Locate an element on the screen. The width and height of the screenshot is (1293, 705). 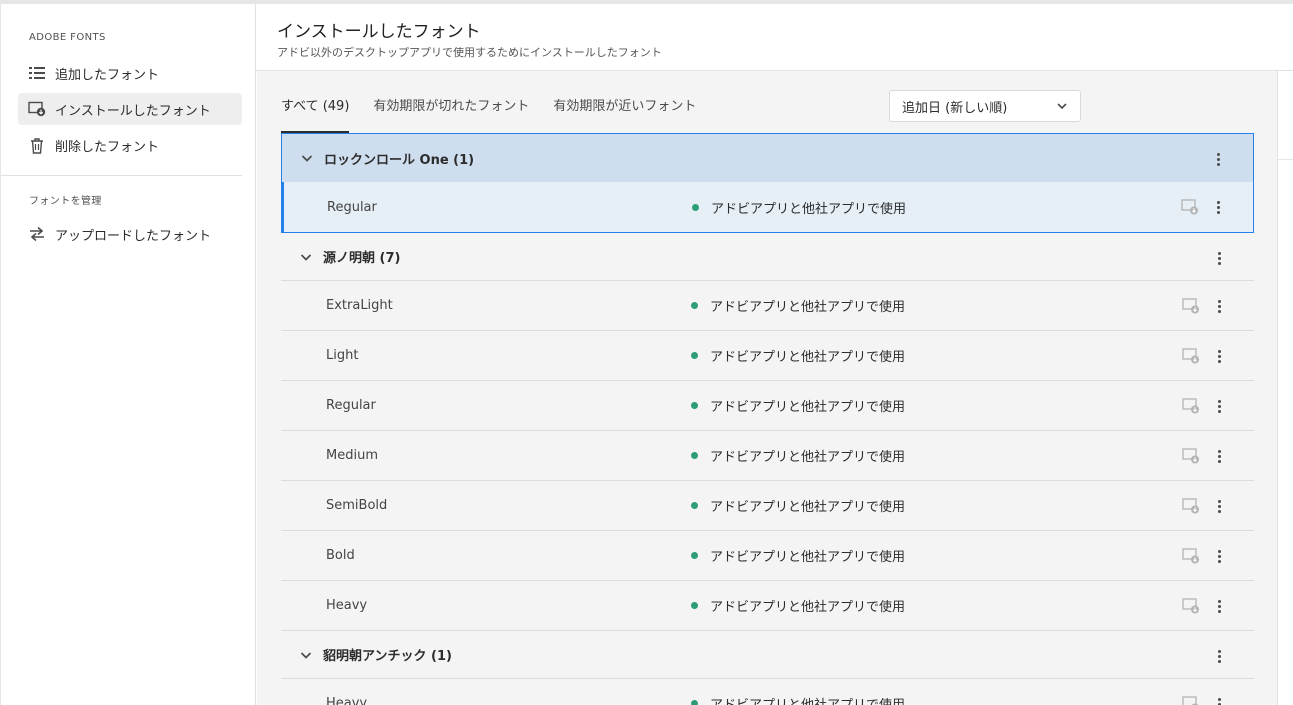
sort-dropdown-value: 追加日 (新しい順) is located at coordinates (955, 108).